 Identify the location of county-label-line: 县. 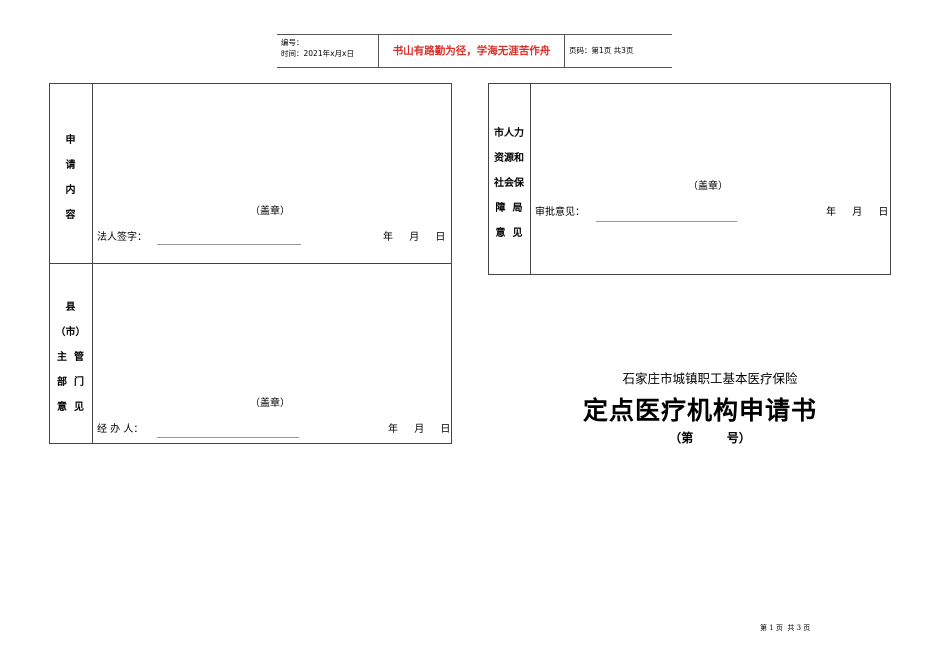
(70, 307).